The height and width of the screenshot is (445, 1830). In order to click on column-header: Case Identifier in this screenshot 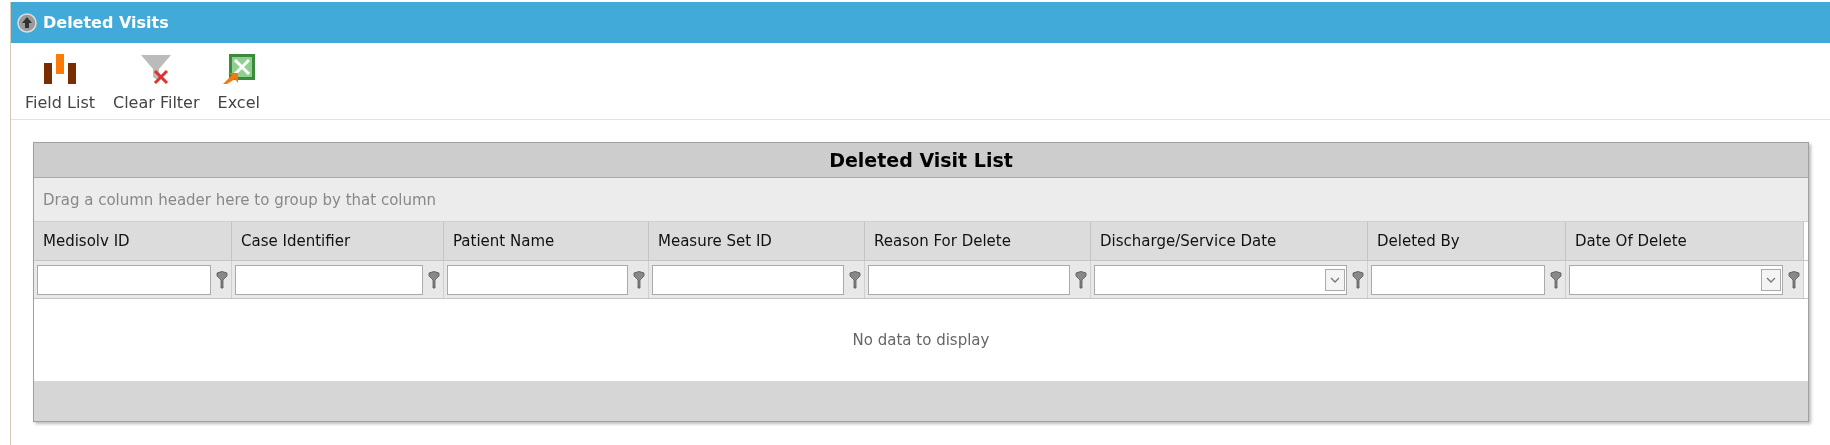, I will do `click(338, 241)`.